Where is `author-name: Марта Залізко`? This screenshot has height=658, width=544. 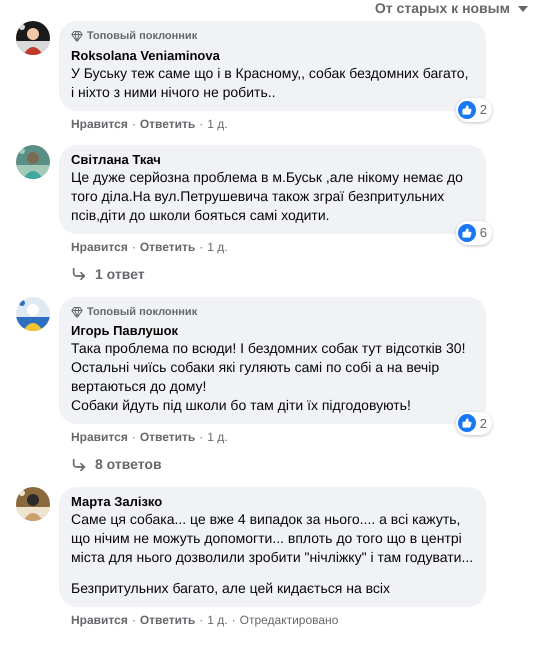 author-name: Марта Залізко is located at coordinates (116, 502).